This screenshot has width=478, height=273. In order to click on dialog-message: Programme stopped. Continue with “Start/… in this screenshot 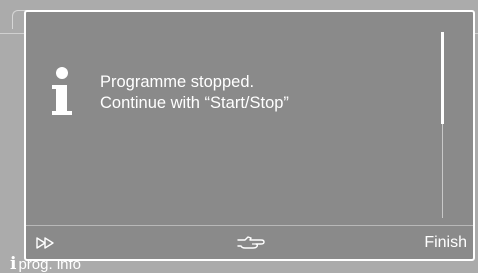, I will do `click(194, 93)`.